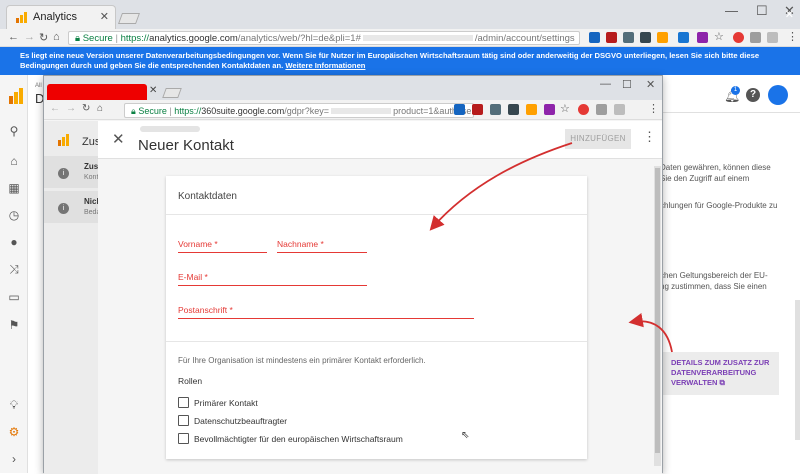 The width and height of the screenshot is (800, 474). Describe the element at coordinates (653, 108) in the screenshot. I see `inner-menu-dots-icon: ⋮` at that location.